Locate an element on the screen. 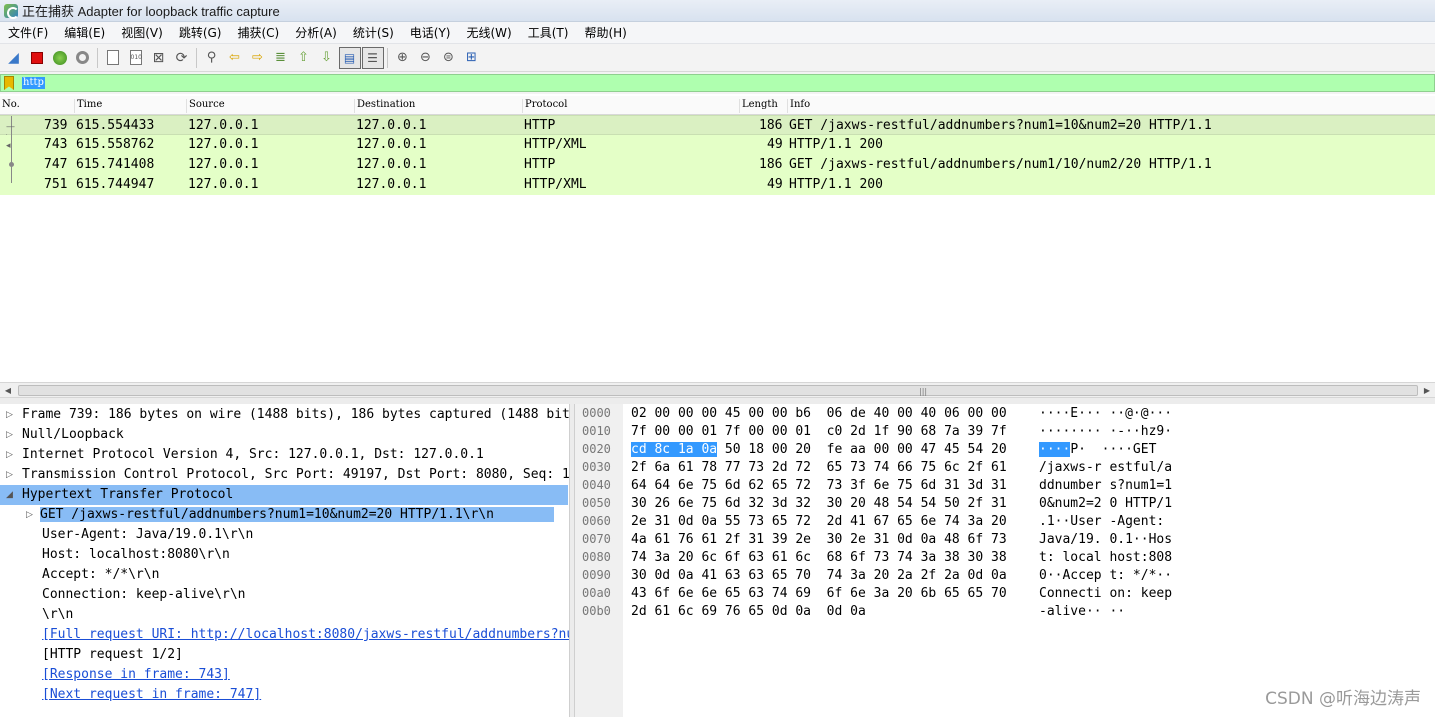  column-header-info: Info is located at coordinates (798, 106).